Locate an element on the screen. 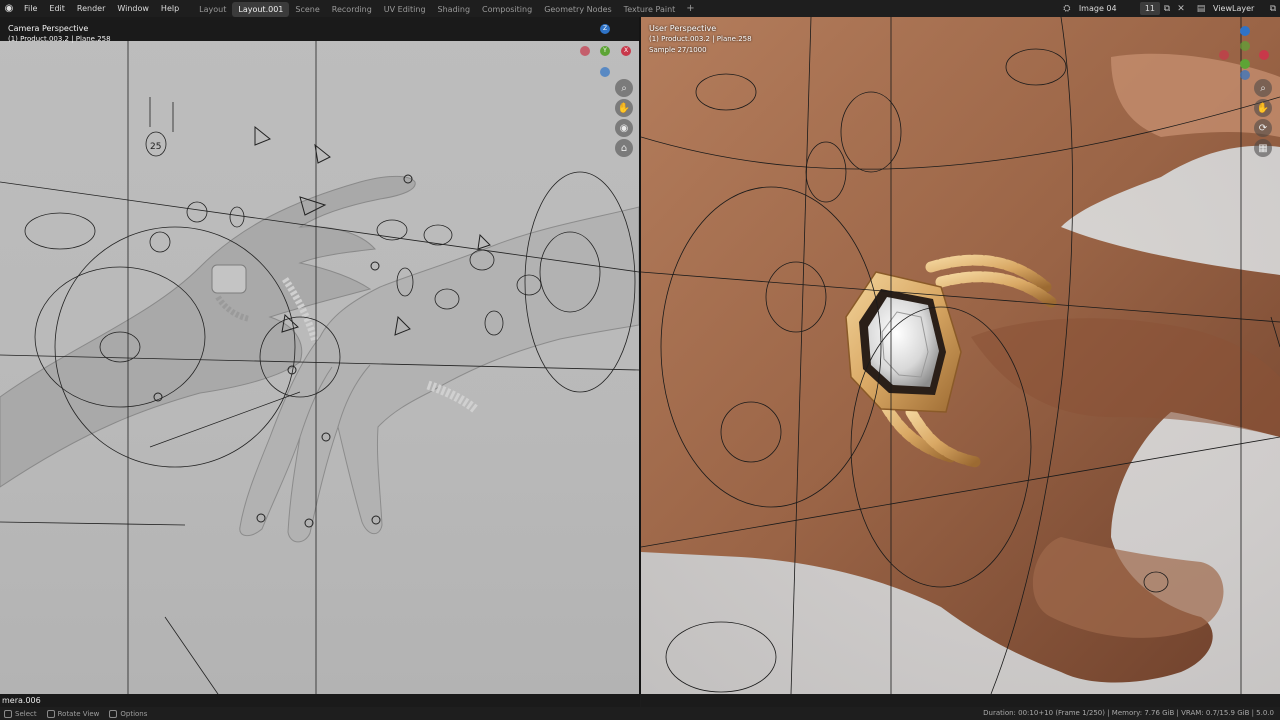  tab-texture-paint: Texture Paint is located at coordinates (650, 9).